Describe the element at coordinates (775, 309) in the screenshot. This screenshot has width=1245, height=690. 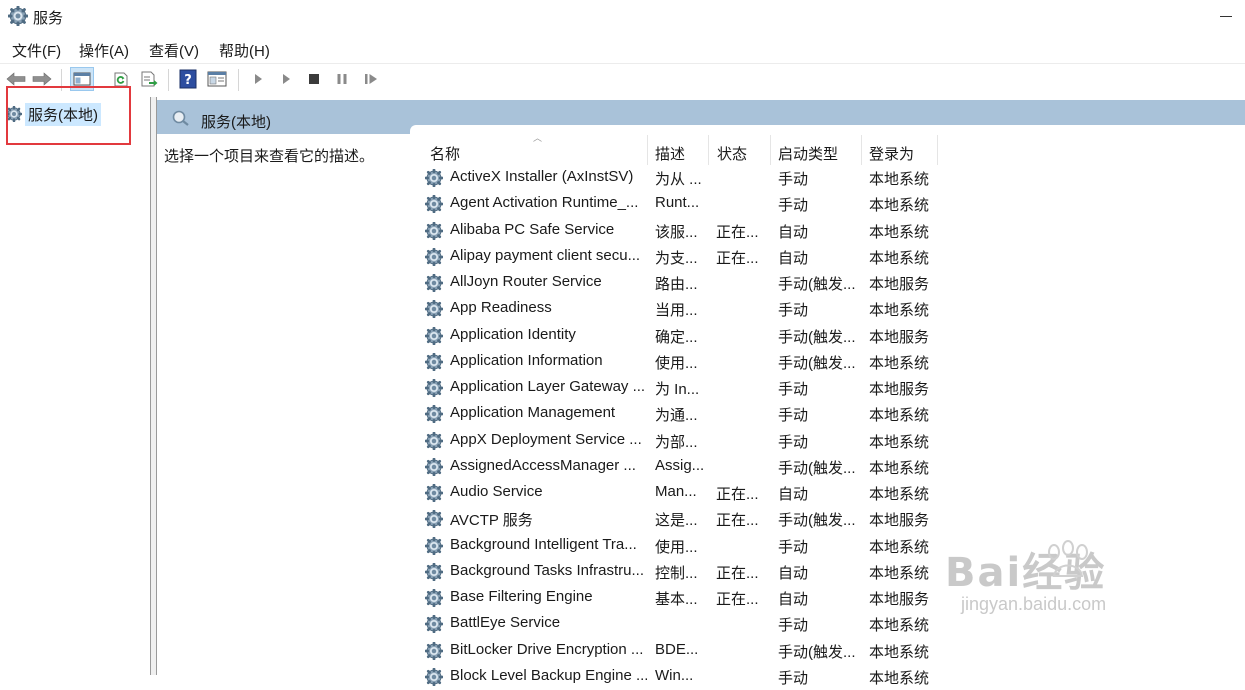
I see `service-row: App Readiness 当用... 手动 本地系统` at that location.